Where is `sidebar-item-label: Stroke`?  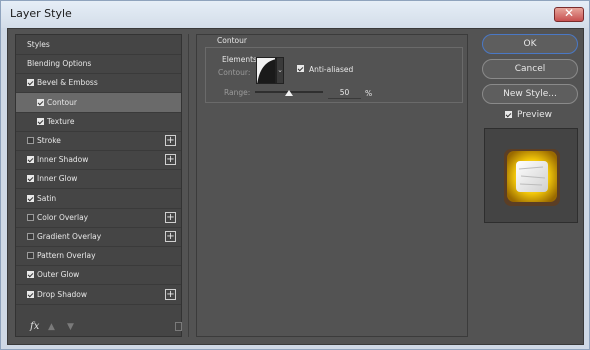
sidebar-item-label: Stroke is located at coordinates (49, 140).